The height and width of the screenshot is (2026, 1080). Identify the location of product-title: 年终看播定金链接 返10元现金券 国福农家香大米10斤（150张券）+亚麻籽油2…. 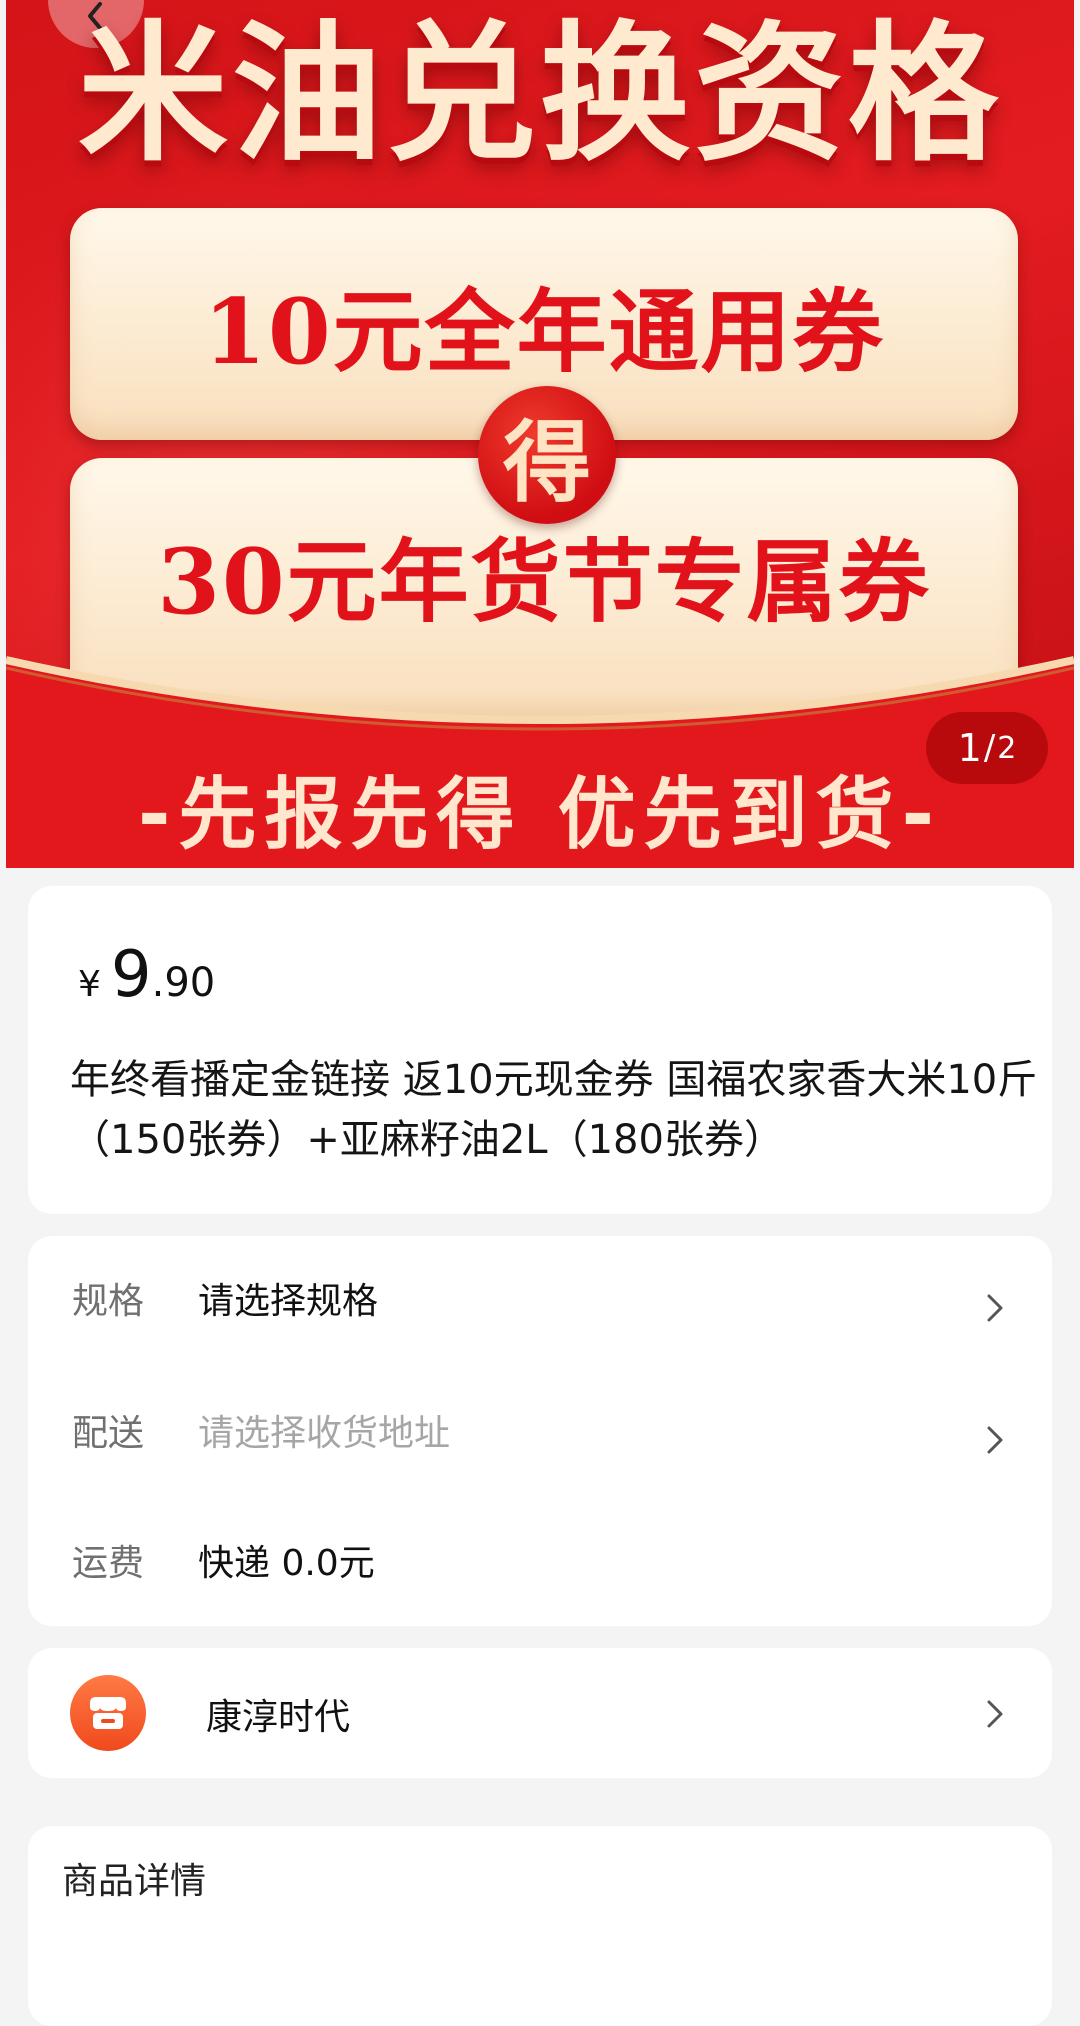
(554, 1110).